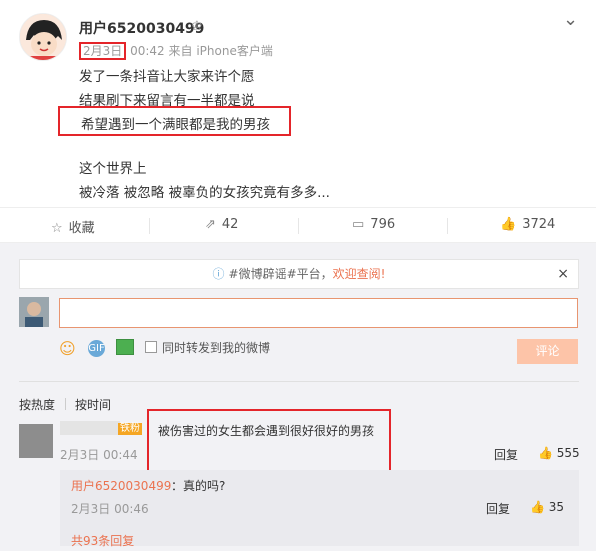 The width and height of the screenshot is (596, 551). What do you see at coordinates (221, 224) in the screenshot?
I see `forward-button: ⇗ 42` at bounding box center [221, 224].